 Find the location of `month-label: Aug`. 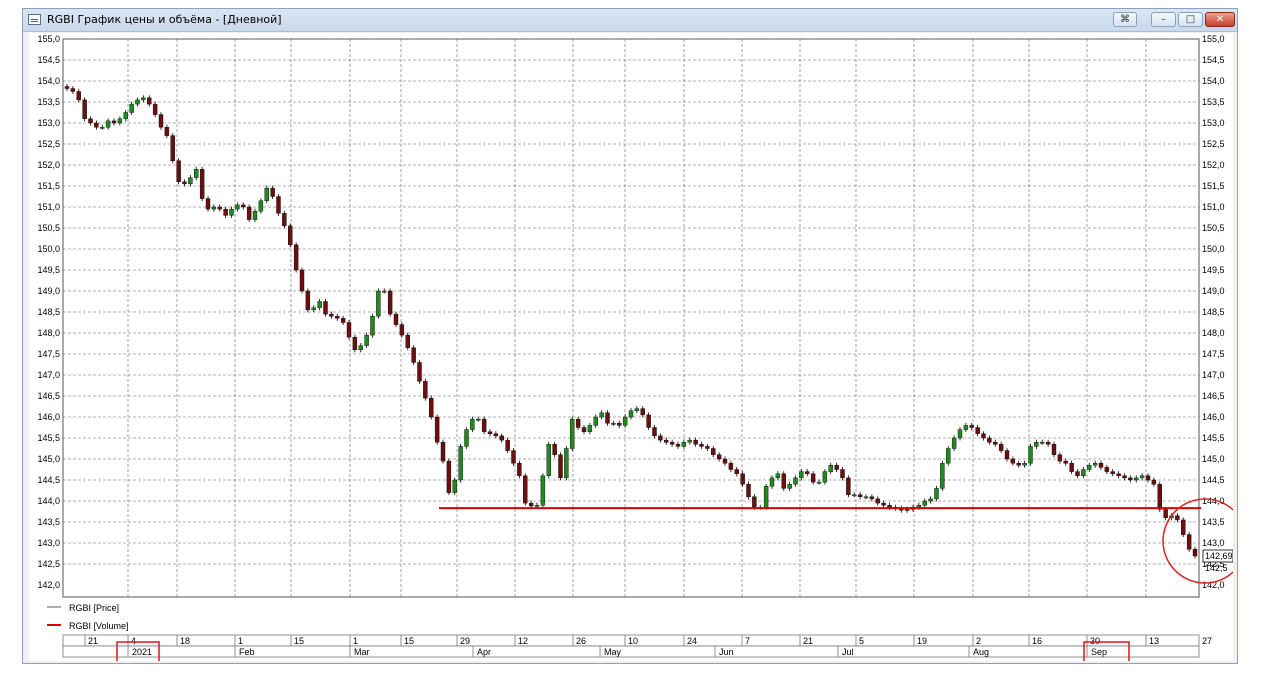

month-label: Aug is located at coordinates (981, 652).